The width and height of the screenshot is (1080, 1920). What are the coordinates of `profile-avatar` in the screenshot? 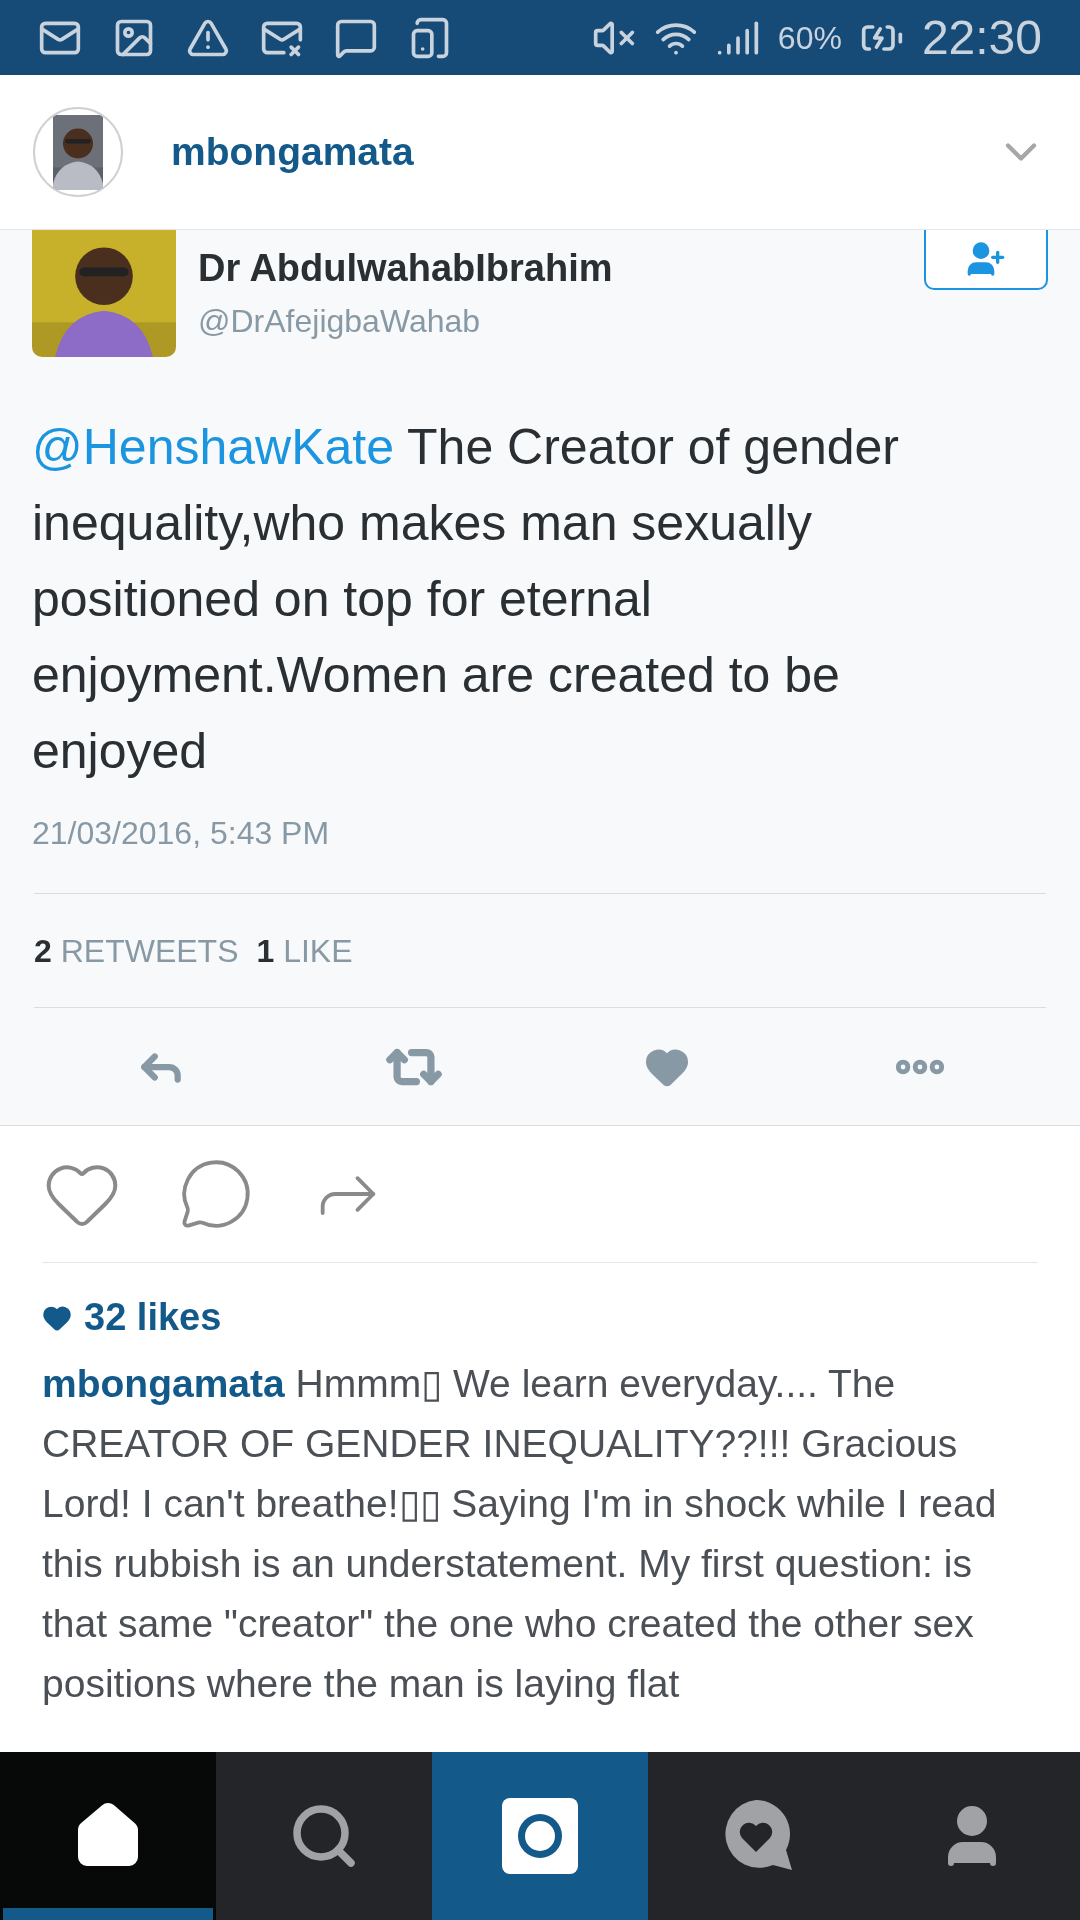 It's located at (78, 152).